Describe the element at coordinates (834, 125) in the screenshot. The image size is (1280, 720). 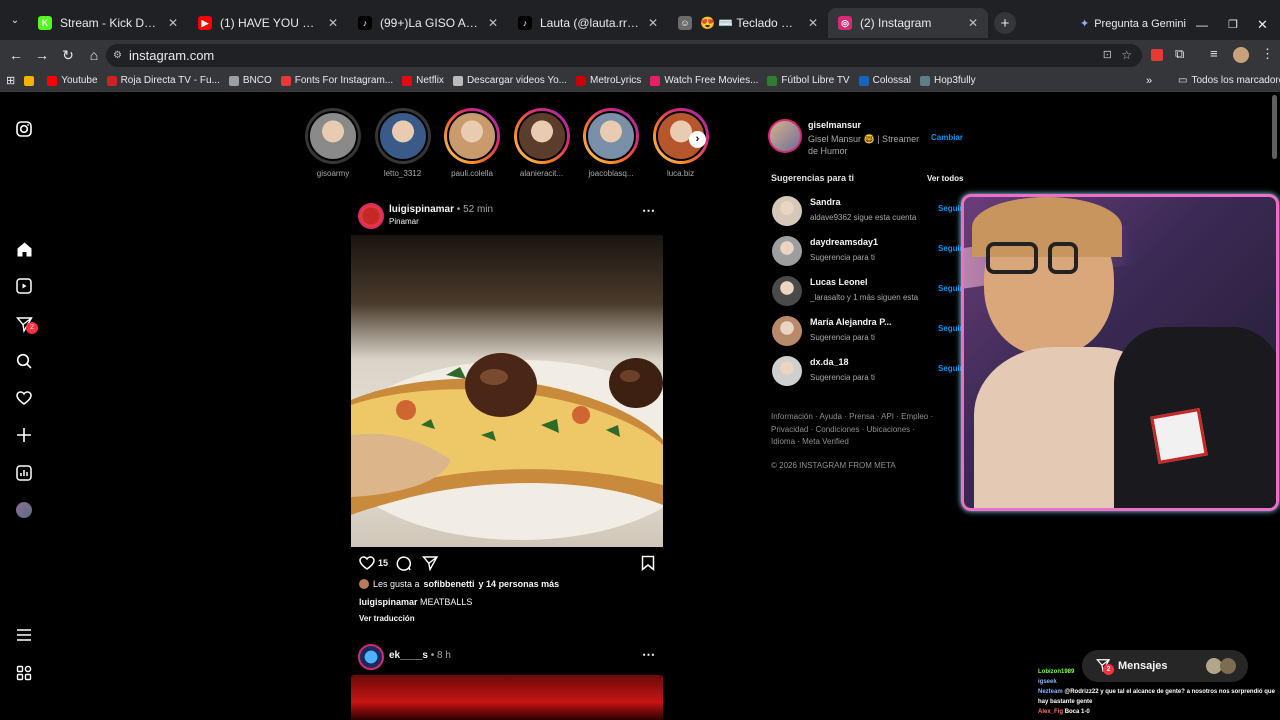
I see `current-profile-username: giselmansur` at that location.